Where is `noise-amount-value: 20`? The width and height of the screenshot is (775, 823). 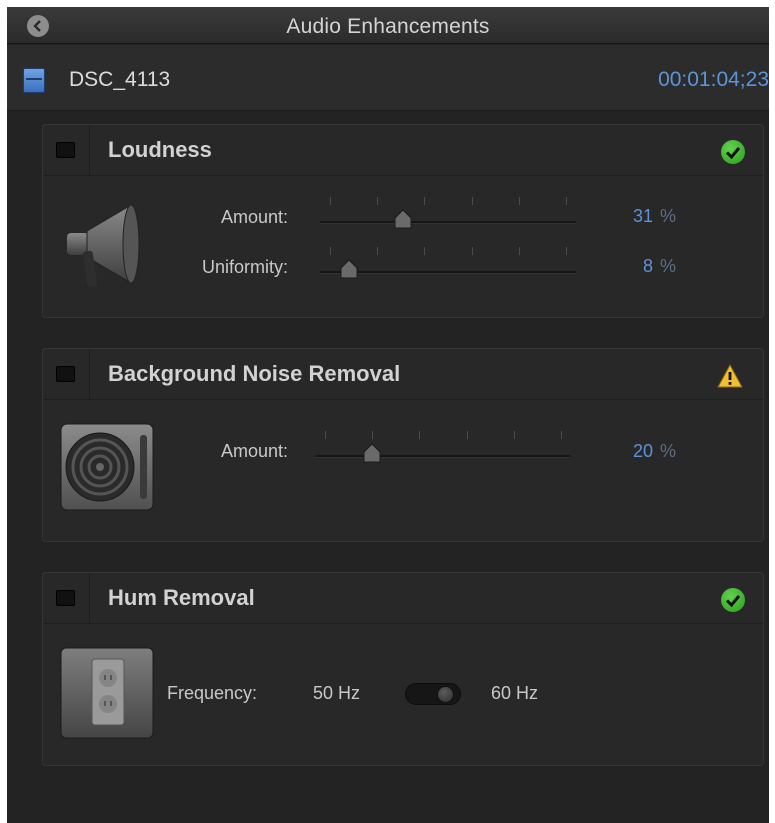 noise-amount-value: 20 is located at coordinates (628, 451).